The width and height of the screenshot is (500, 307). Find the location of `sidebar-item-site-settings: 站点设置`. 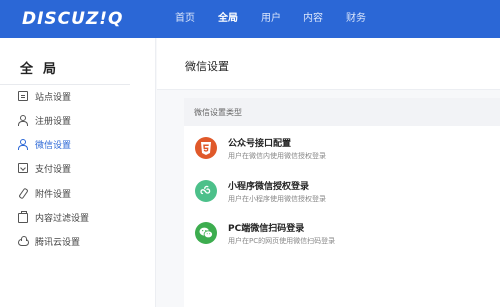

sidebar-item-site-settings: 站点设置 is located at coordinates (83, 96).